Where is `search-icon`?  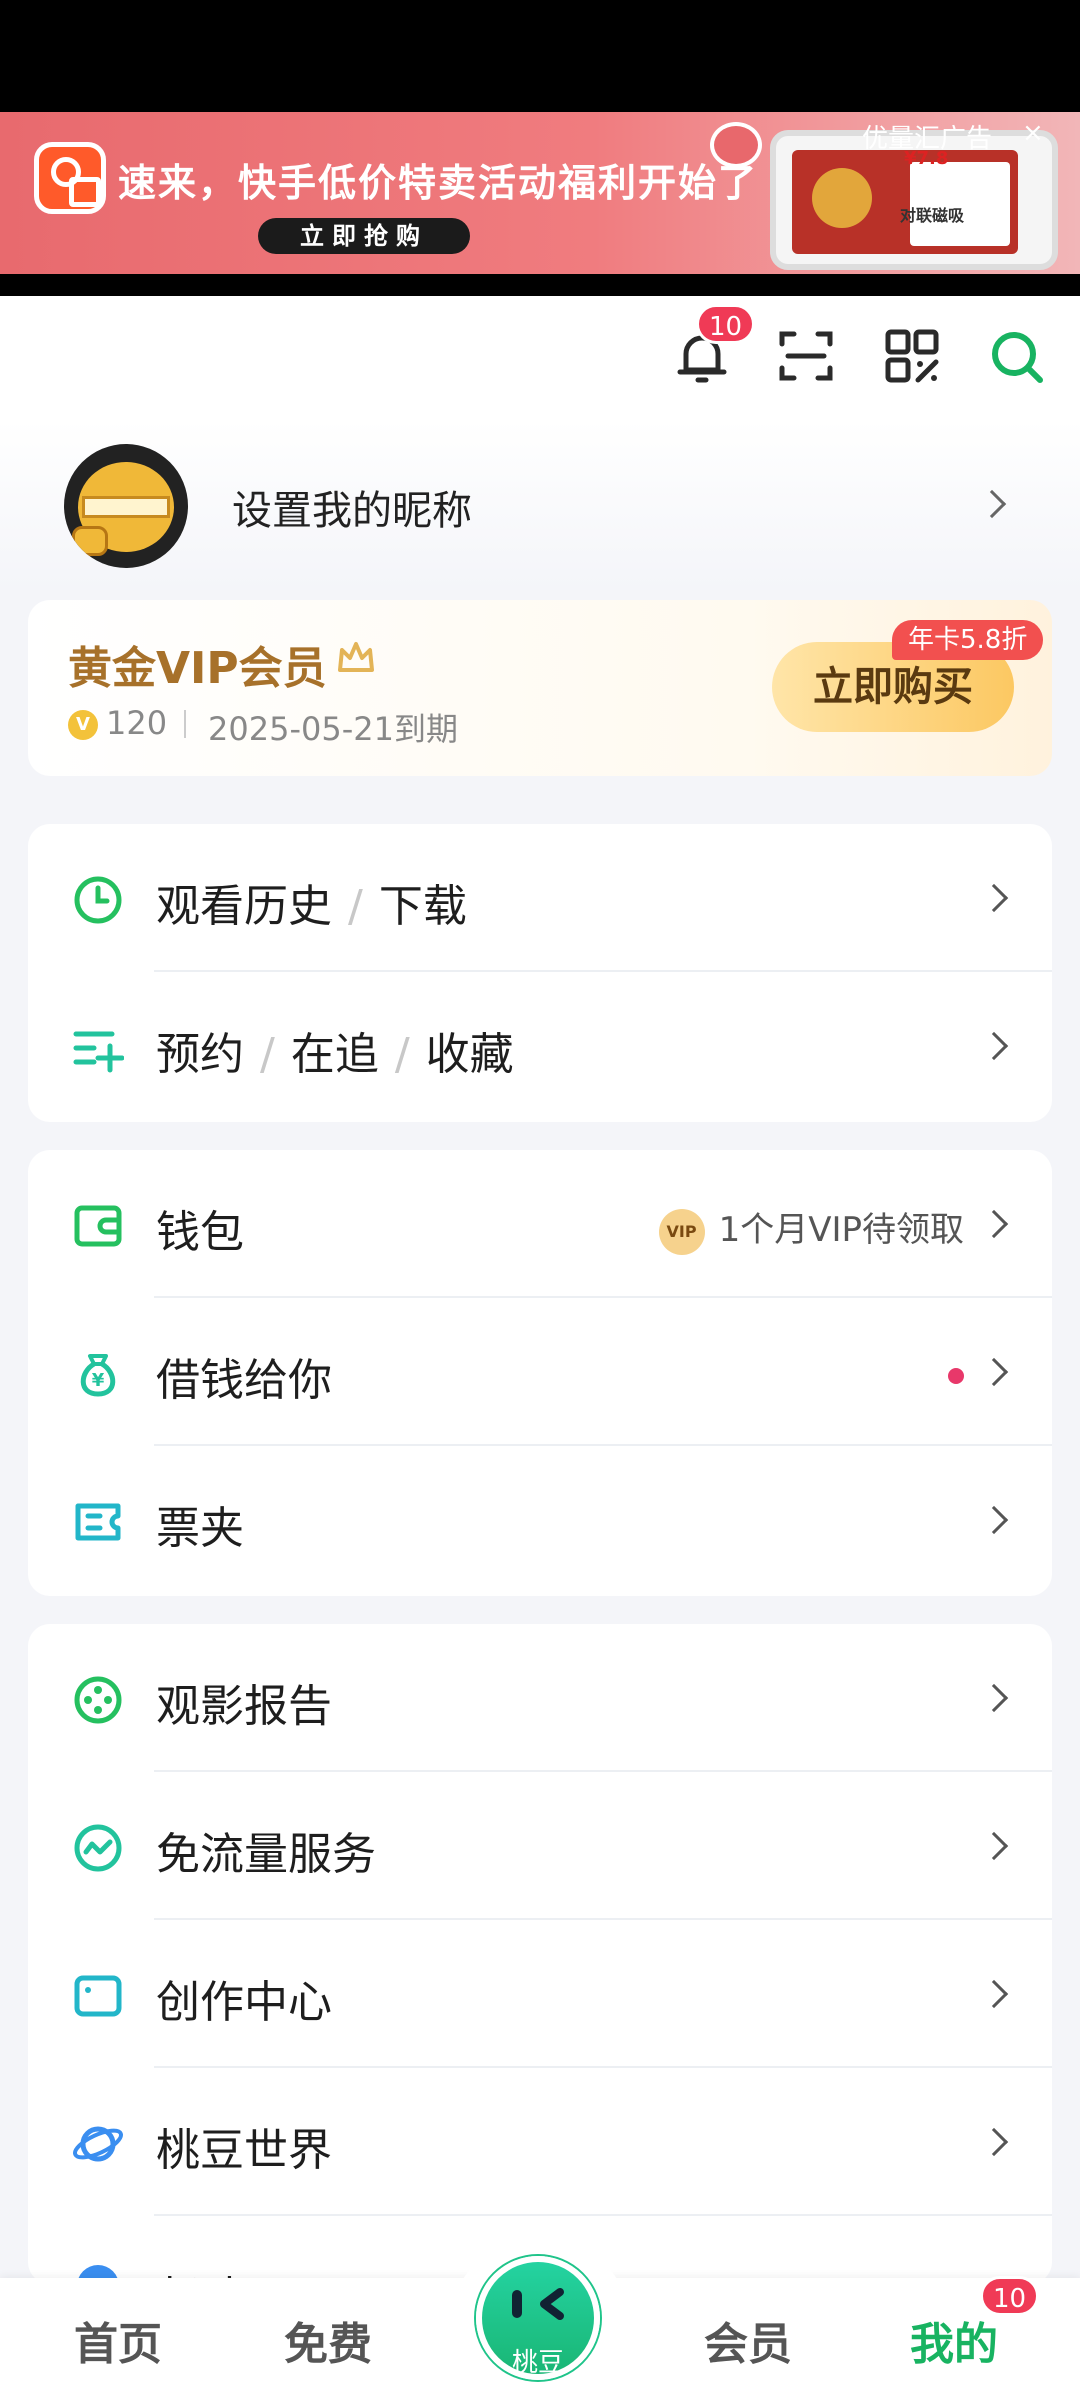
search-icon is located at coordinates (1016, 356).